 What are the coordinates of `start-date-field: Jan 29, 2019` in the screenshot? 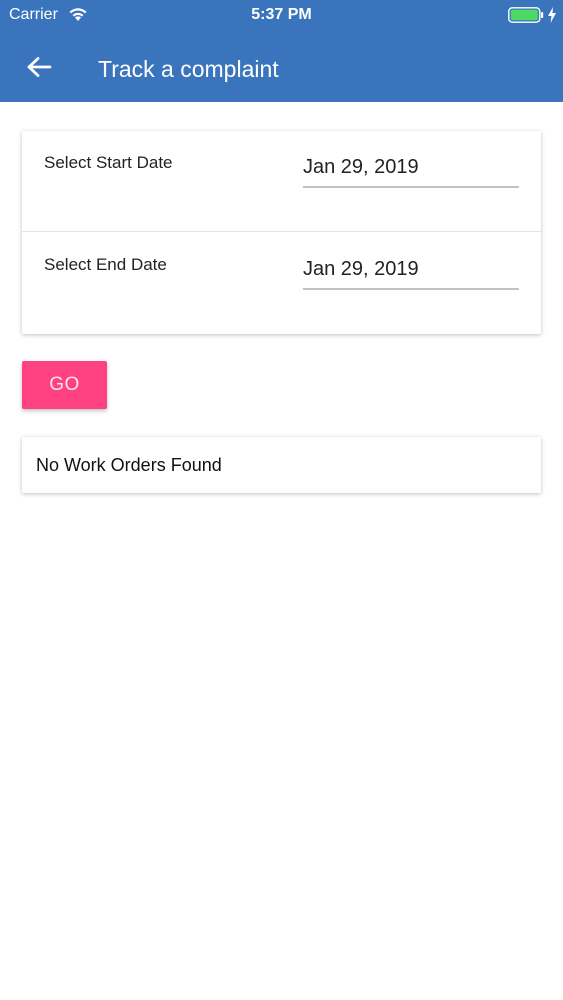 It's located at (411, 170).